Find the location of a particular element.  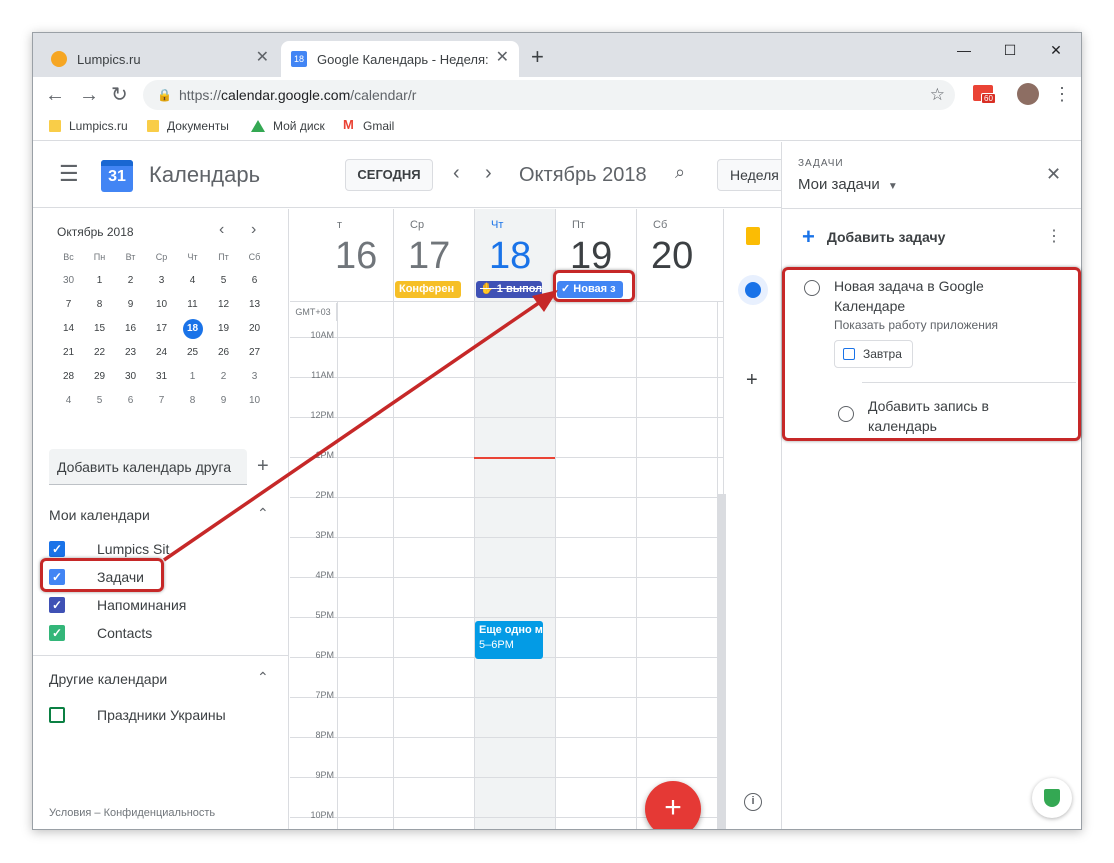

info-icon: i is located at coordinates (753, 802).